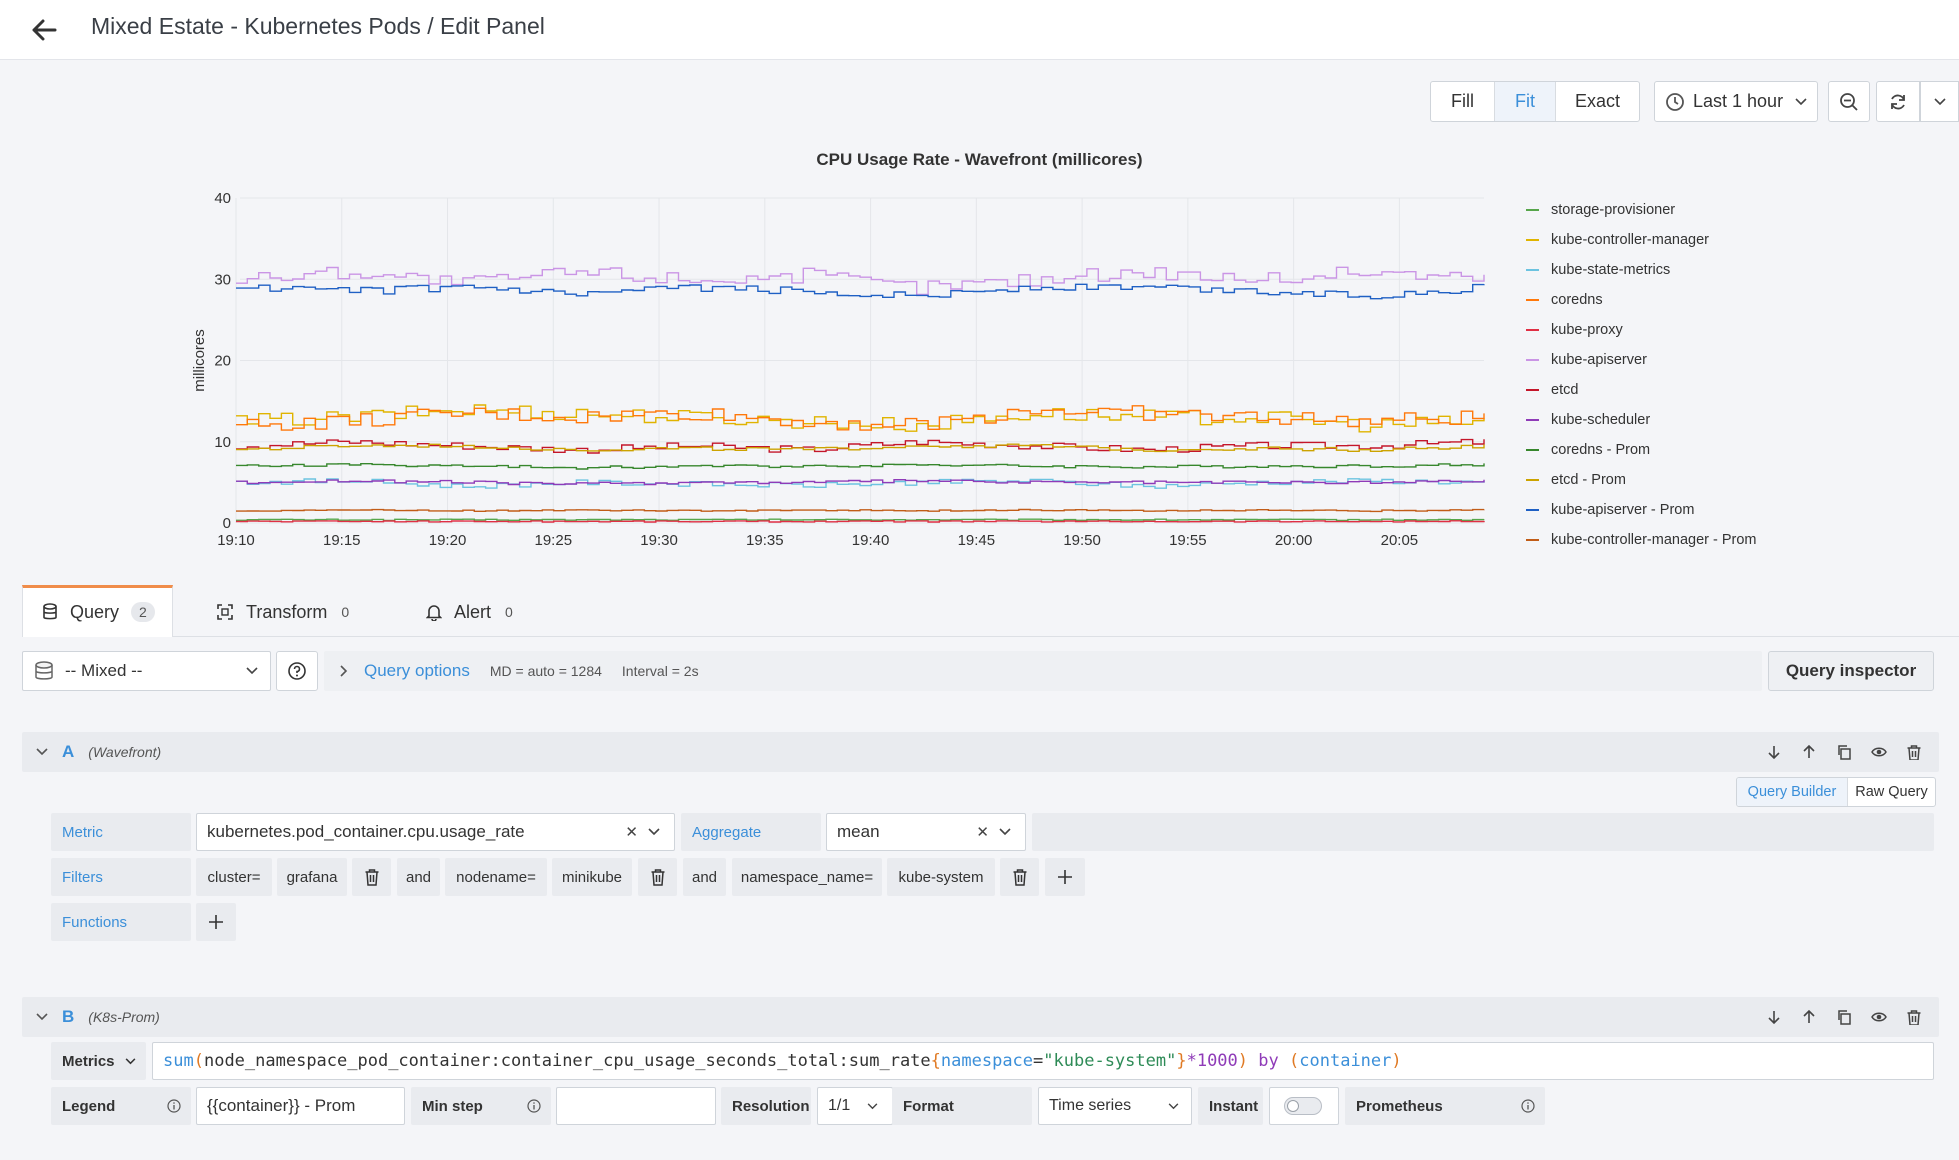 Image resolution: width=1959 pixels, height=1160 pixels. I want to click on metric-label: Metric, so click(121, 832).